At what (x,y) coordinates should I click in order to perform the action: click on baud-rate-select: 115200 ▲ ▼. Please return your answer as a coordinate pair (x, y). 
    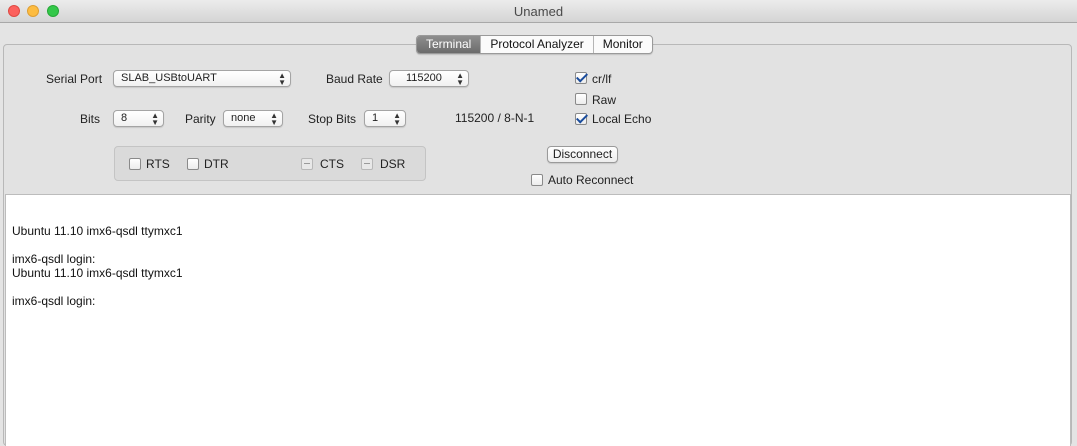
    Looking at the image, I should click on (429, 78).